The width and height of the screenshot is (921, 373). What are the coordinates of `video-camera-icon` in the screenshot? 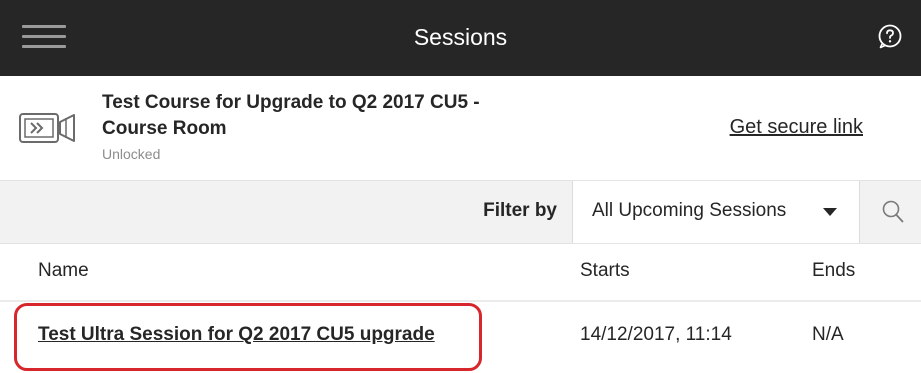 It's located at (48, 128).